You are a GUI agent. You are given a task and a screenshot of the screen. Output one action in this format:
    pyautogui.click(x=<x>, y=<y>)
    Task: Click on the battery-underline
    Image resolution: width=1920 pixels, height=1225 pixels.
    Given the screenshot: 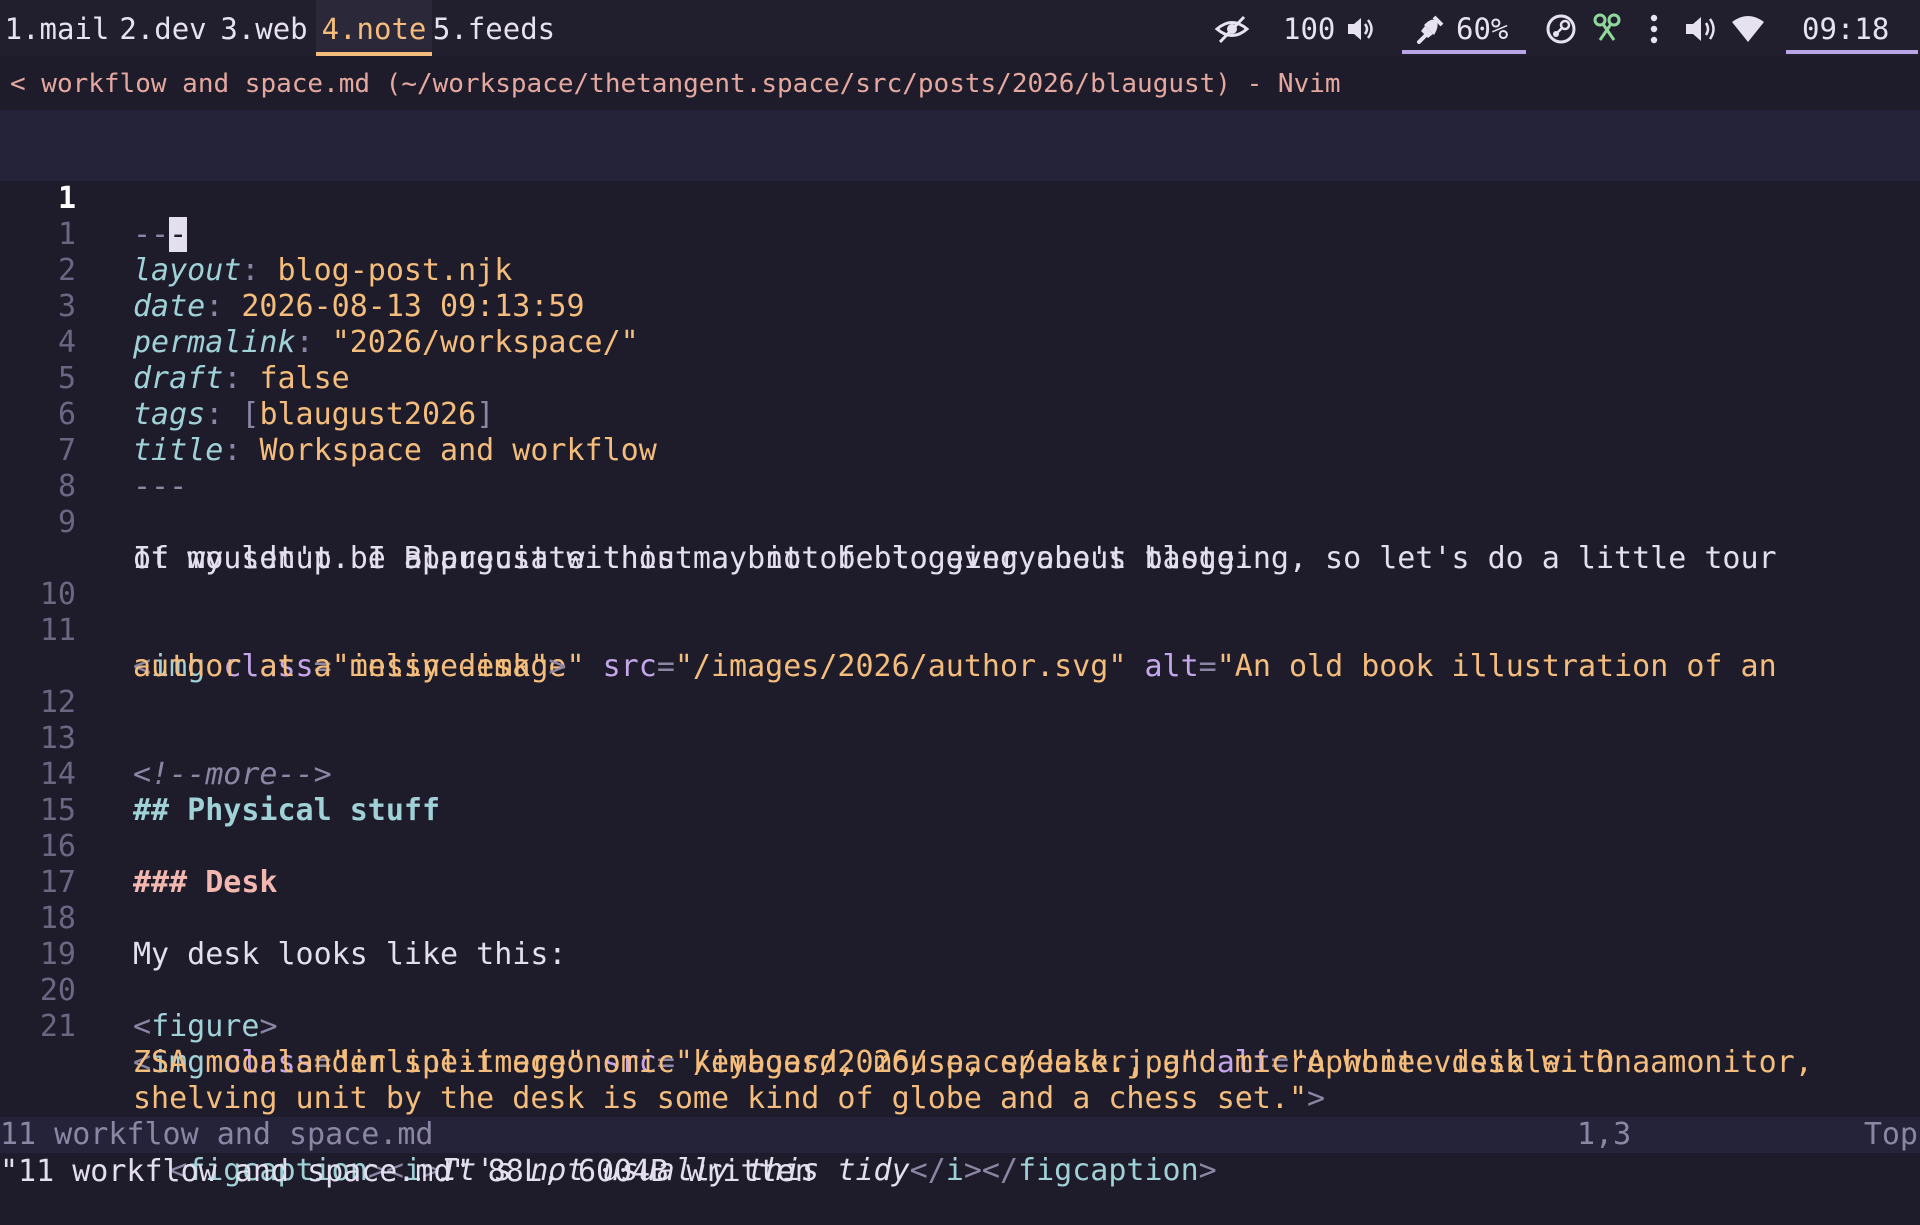 What is the action you would take?
    pyautogui.click(x=1464, y=52)
    